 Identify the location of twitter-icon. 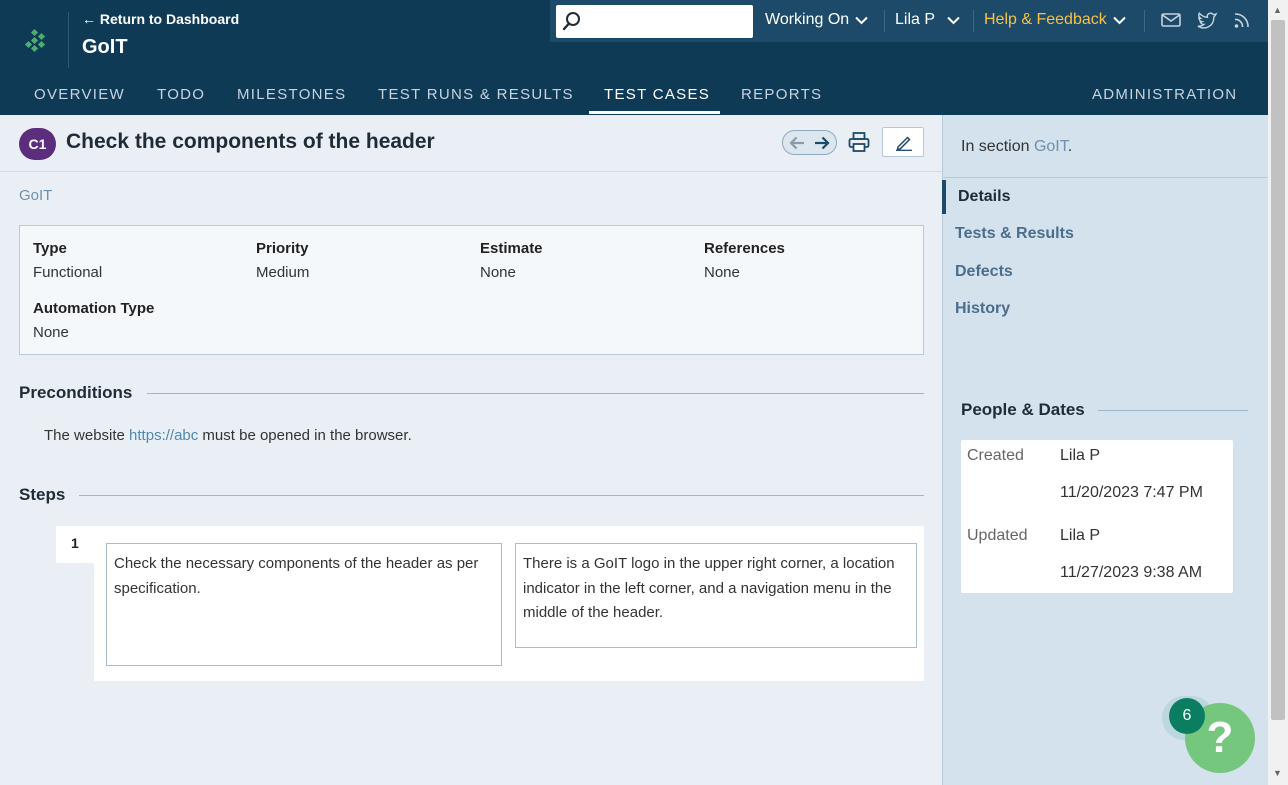
(1207, 20).